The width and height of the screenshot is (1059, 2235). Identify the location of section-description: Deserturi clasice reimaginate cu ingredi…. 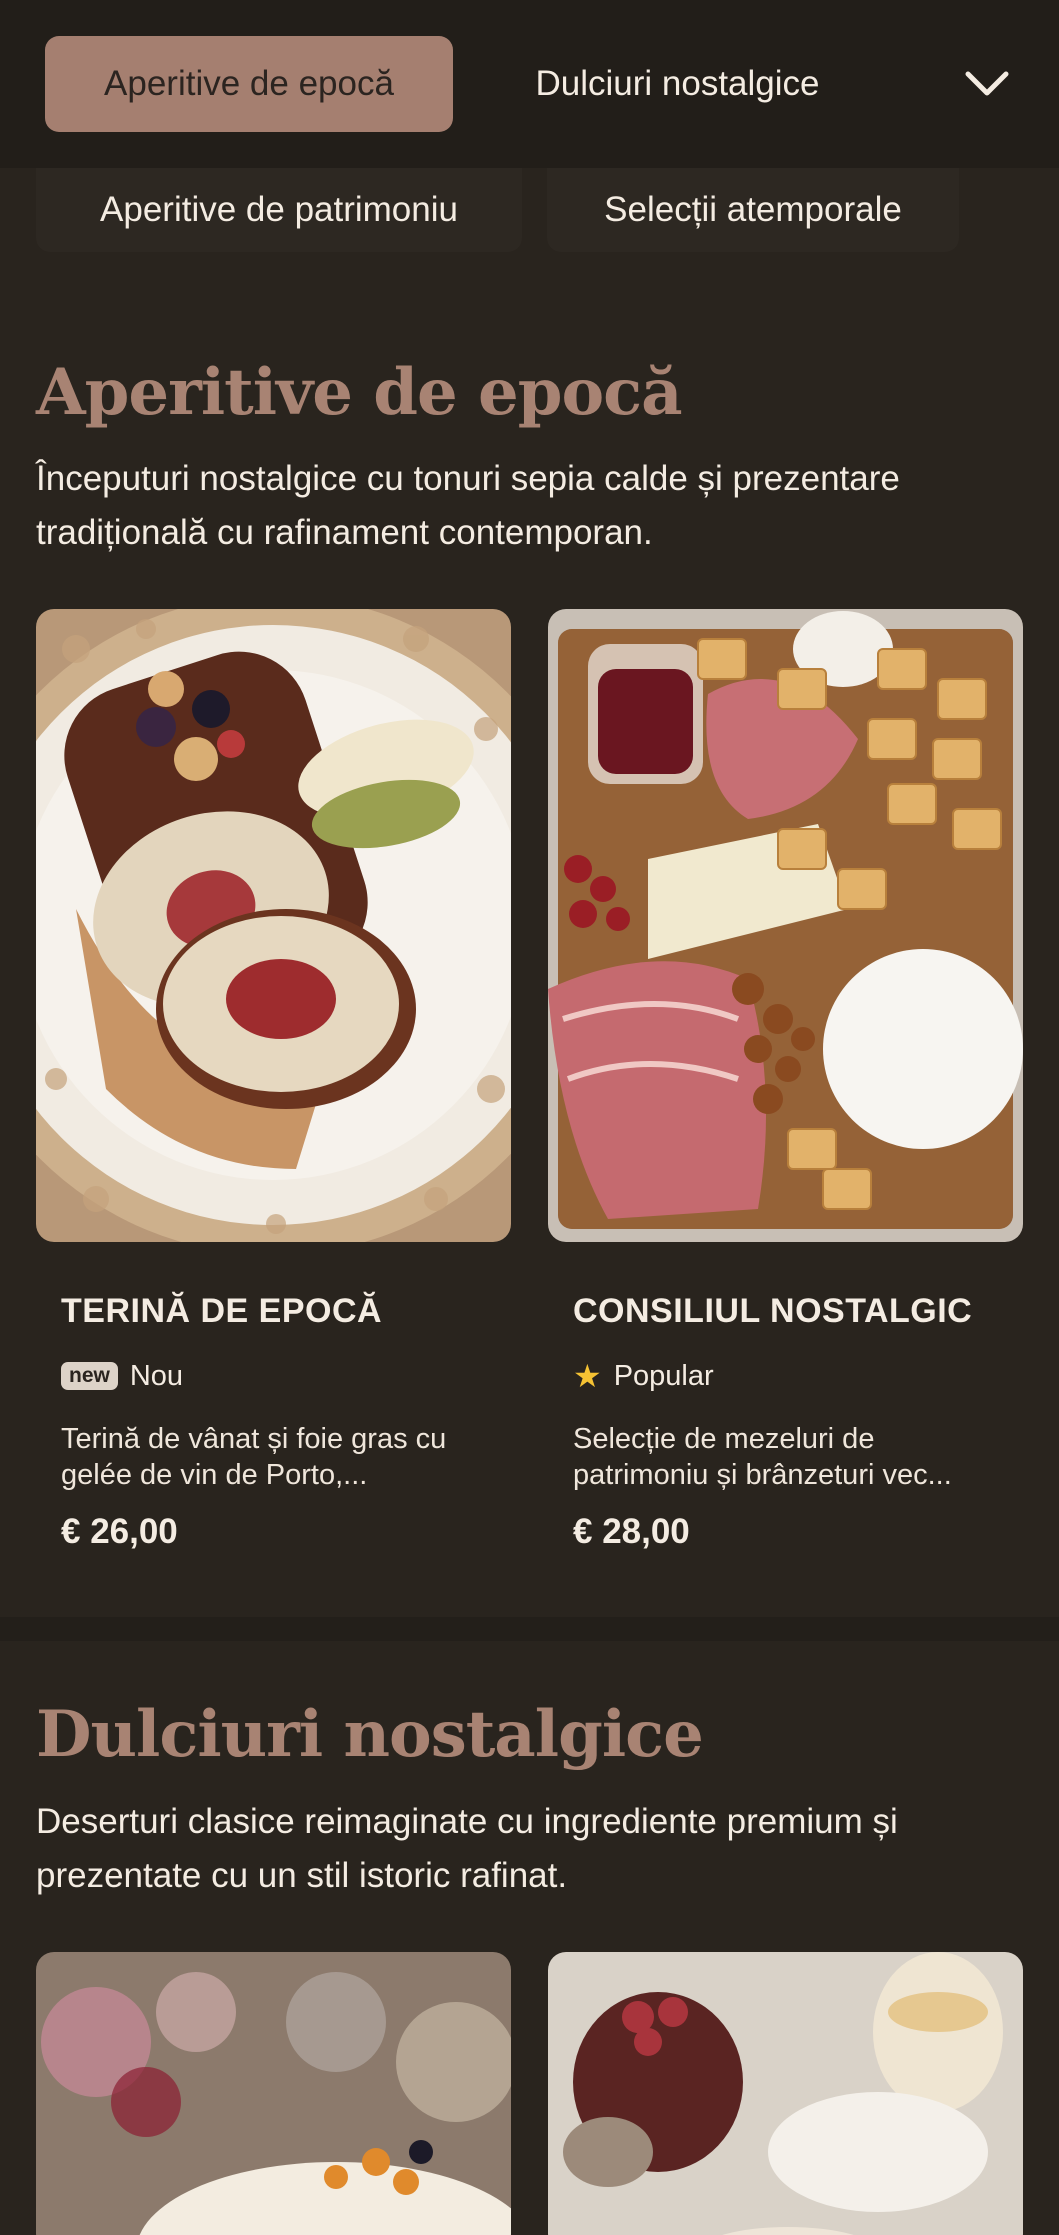
(467, 1848).